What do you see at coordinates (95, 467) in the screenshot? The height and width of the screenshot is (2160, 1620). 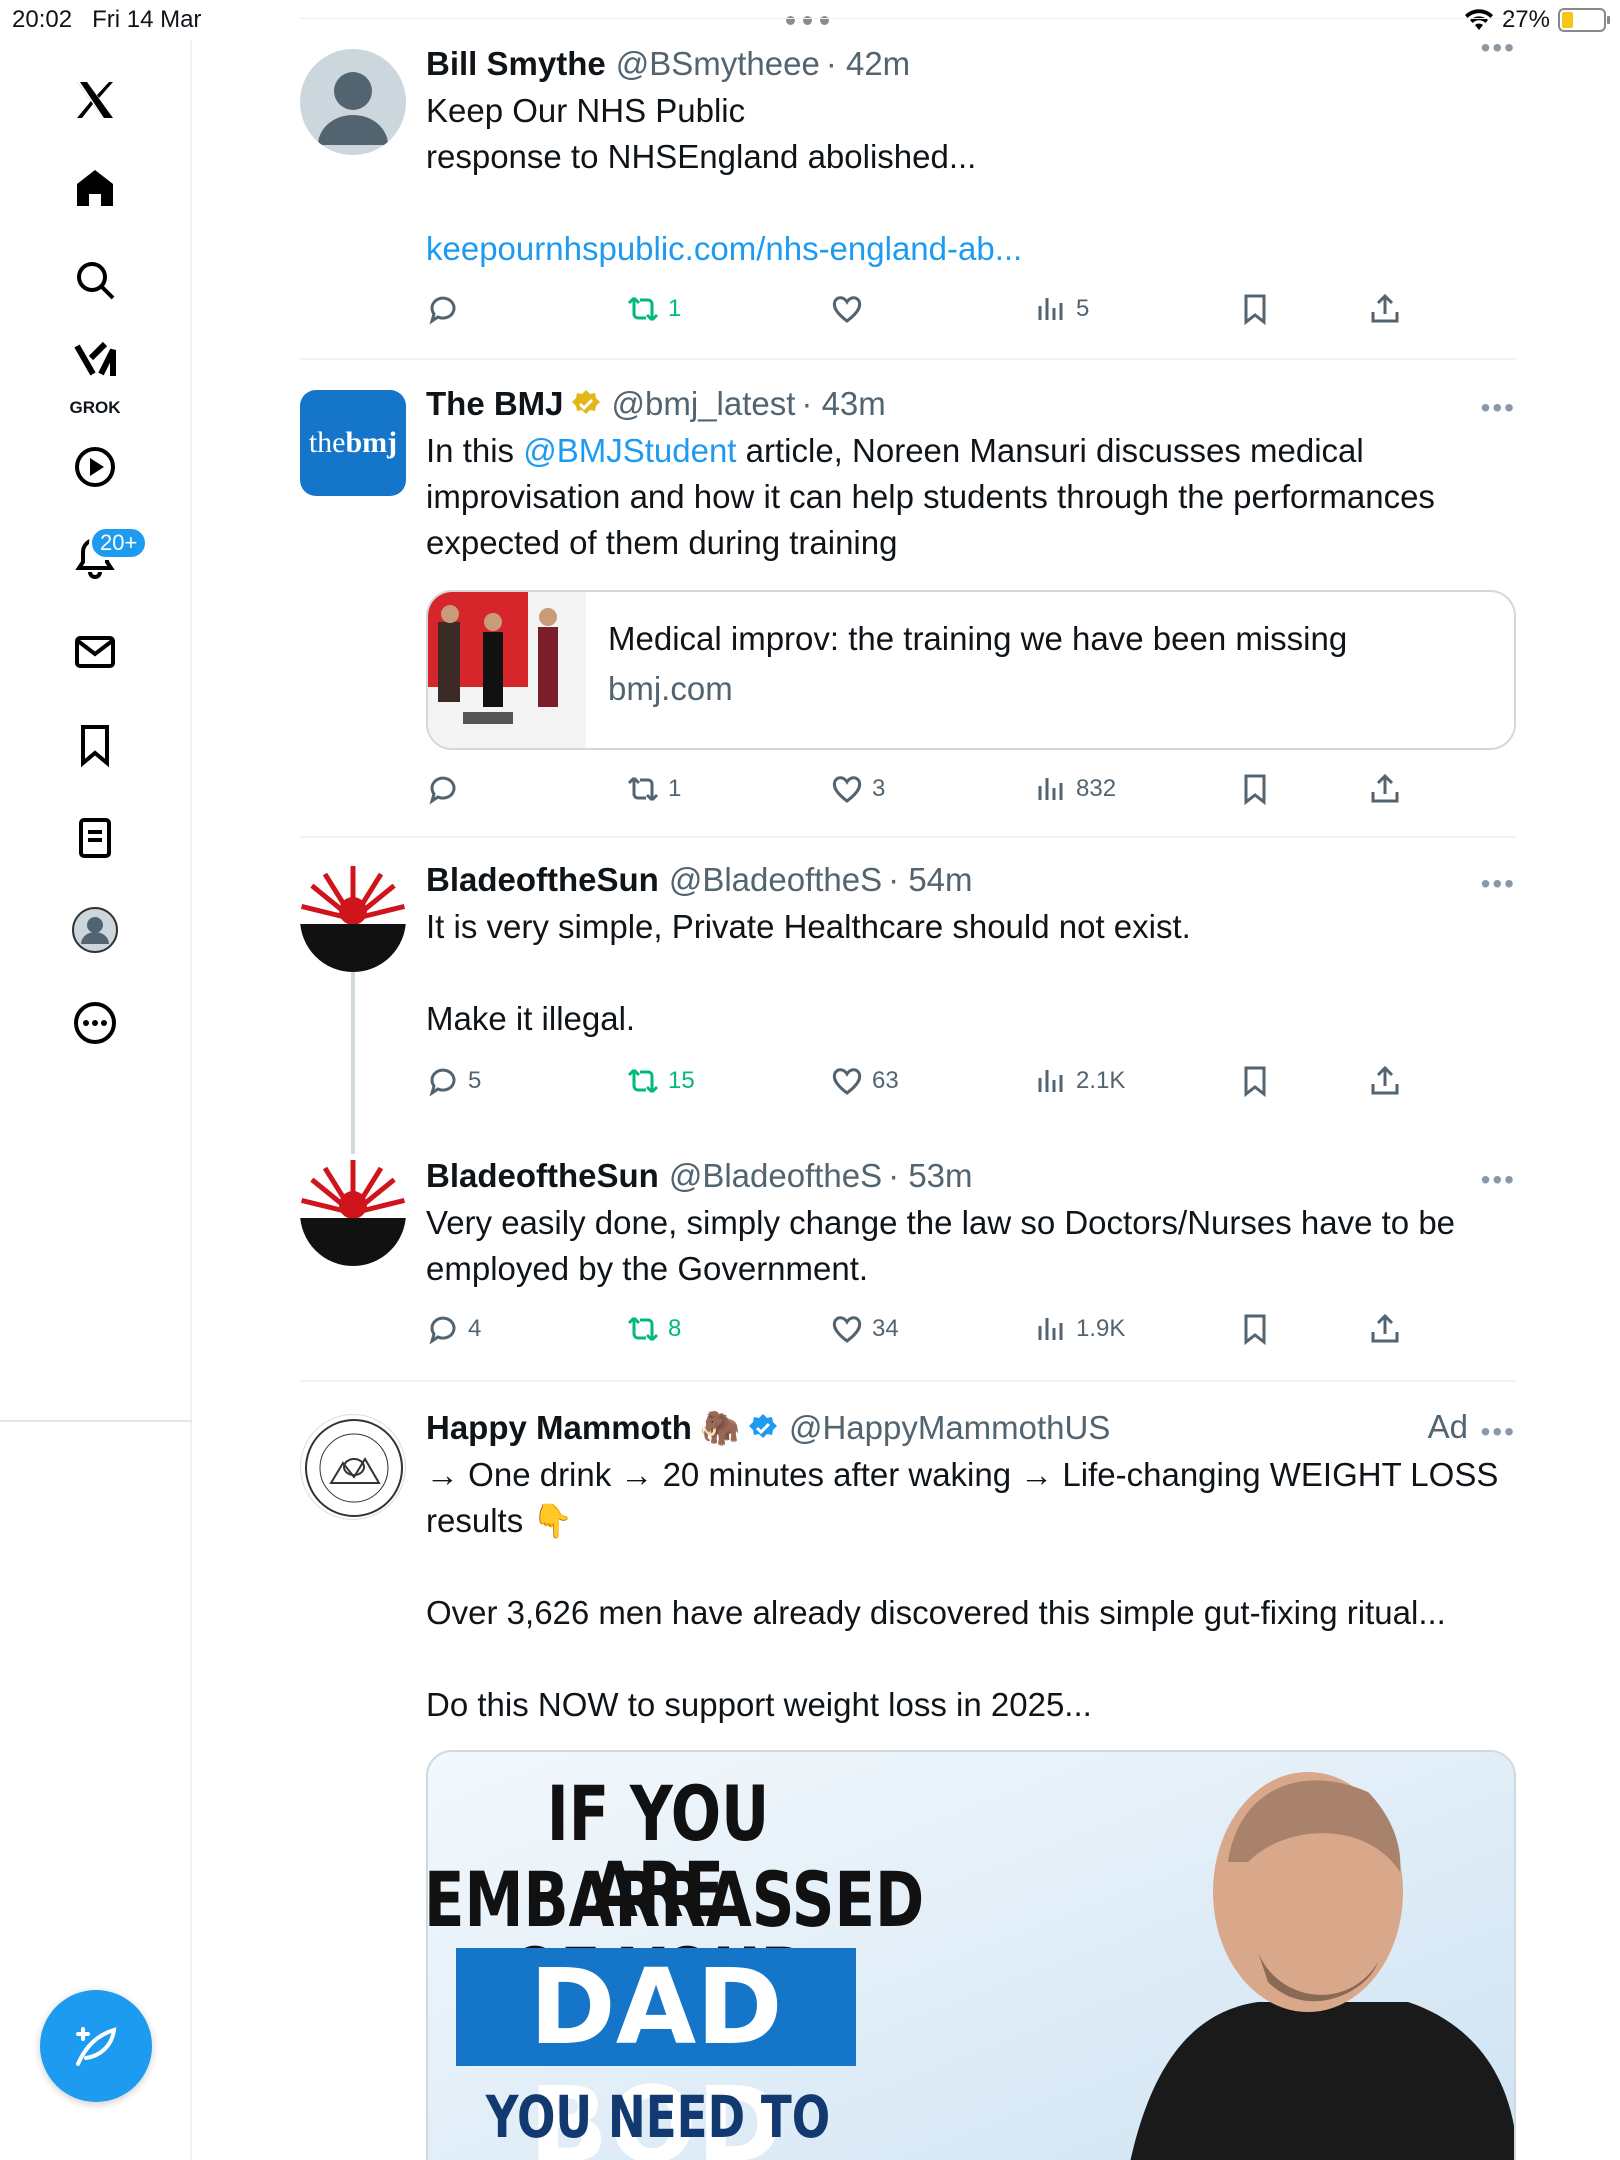 I see `video-icon` at bounding box center [95, 467].